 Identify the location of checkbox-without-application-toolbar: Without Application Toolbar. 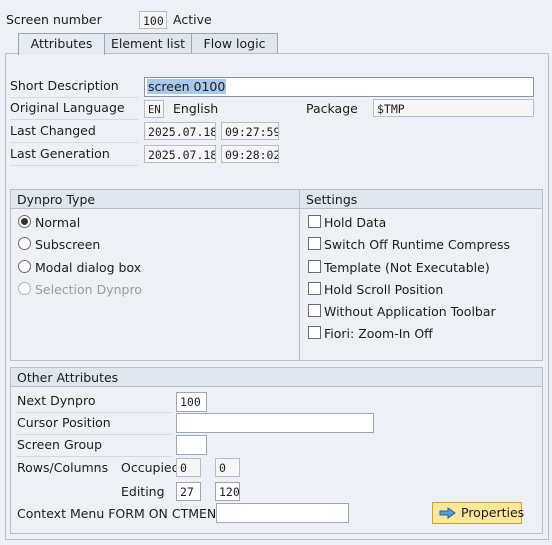
(402, 311).